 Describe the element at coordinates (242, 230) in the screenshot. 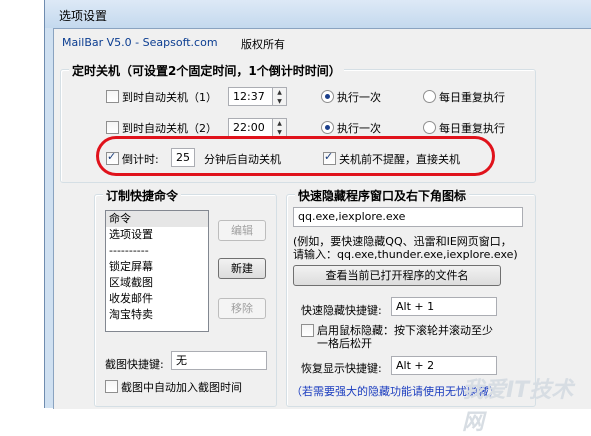

I see `edit-button: 编辑` at that location.